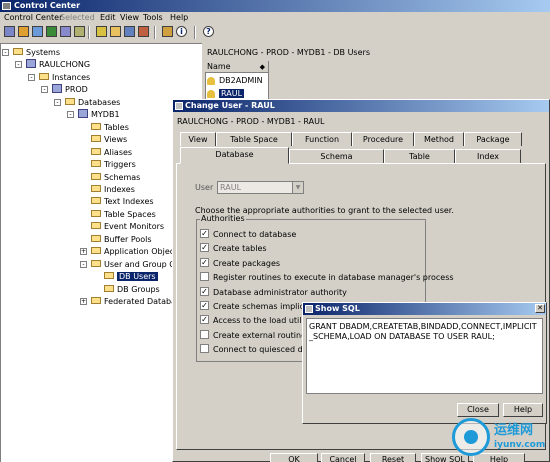 The width and height of the screenshot is (550, 462). What do you see at coordinates (179, 17) in the screenshot?
I see `menu-help: Help` at bounding box center [179, 17].